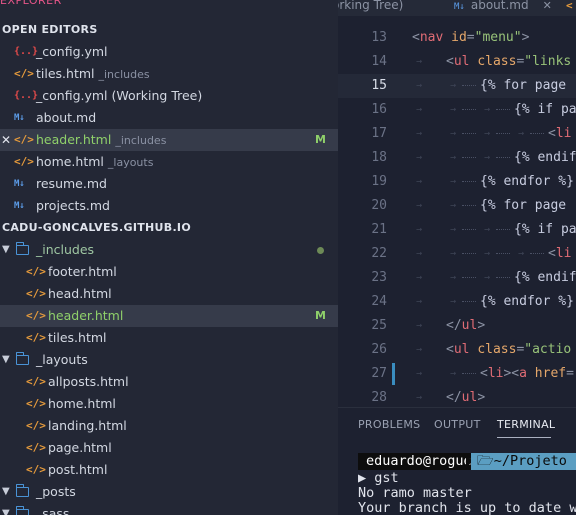 This screenshot has width=576, height=515. What do you see at coordinates (82, 271) in the screenshot?
I see `file-label: footer.html` at bounding box center [82, 271].